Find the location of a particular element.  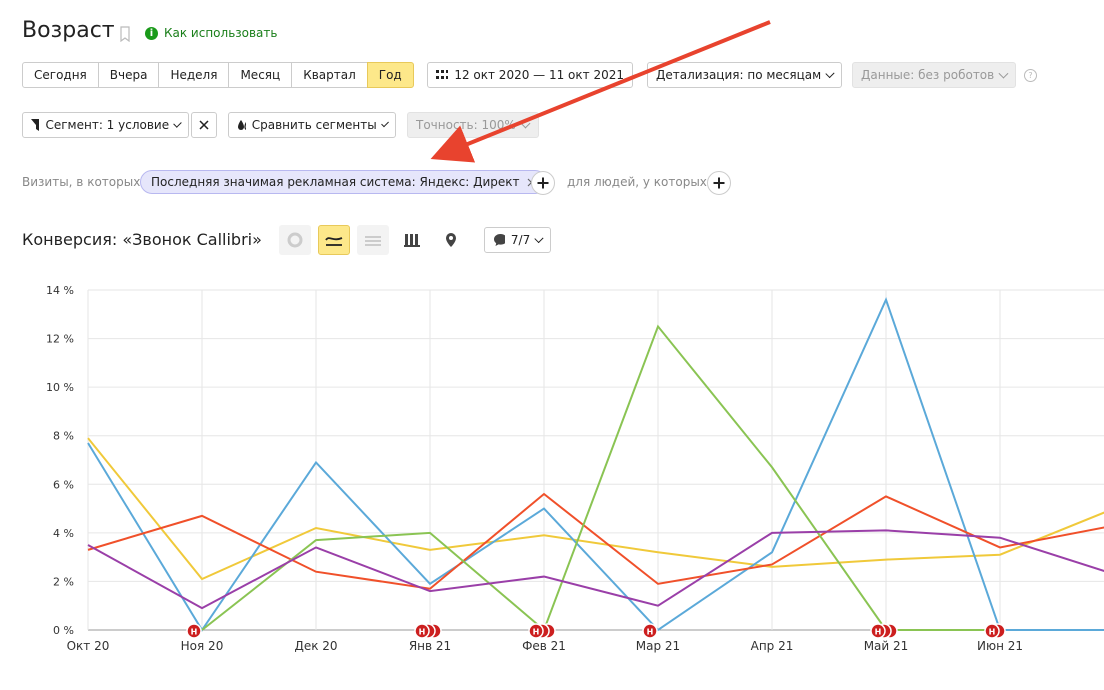

y-tick-label: 12 % is located at coordinates (60, 339).